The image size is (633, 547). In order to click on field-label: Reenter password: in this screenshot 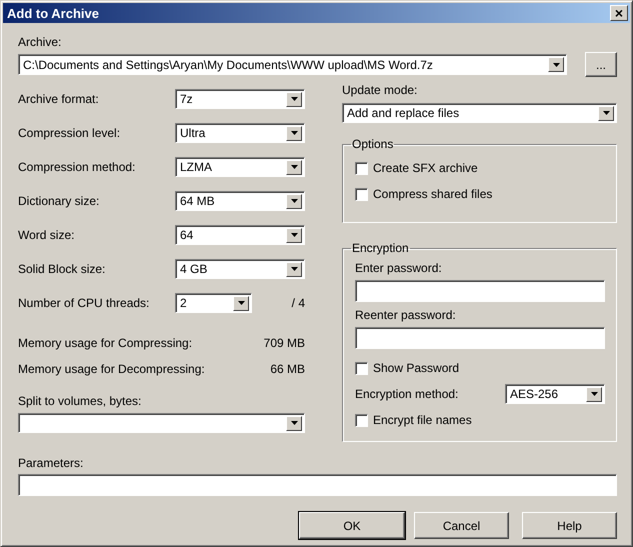, I will do `click(406, 315)`.